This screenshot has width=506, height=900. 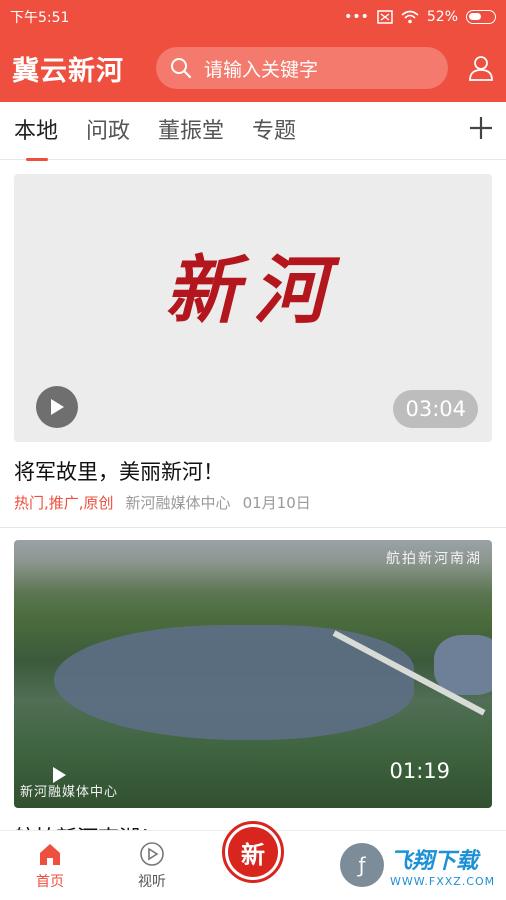 I want to click on center-logo: 新, so click(x=253, y=852).